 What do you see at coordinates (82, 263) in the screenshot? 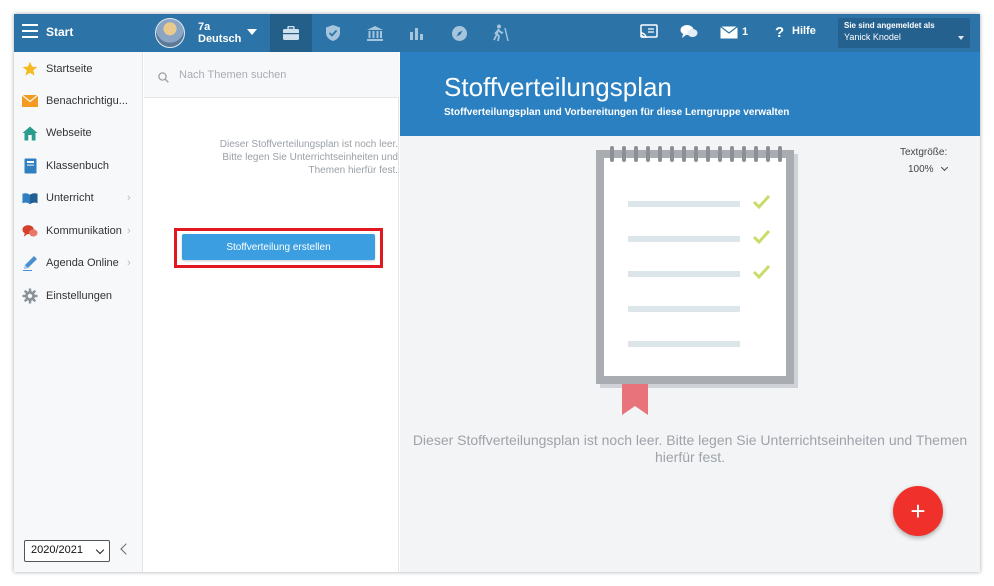
I see `sidebar-item-label: Agenda Online` at bounding box center [82, 263].